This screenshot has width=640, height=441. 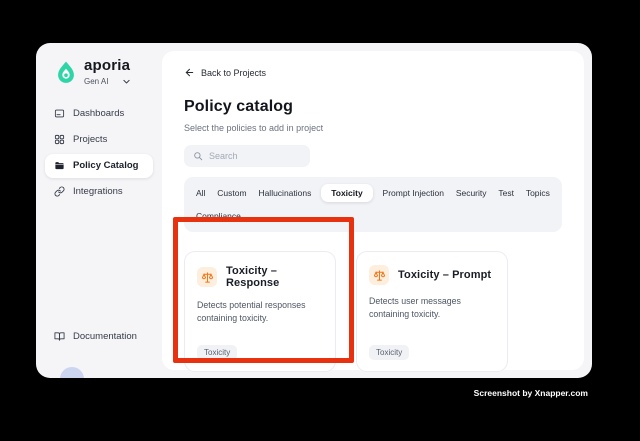 I want to click on tab-test: Test, so click(x=506, y=193).